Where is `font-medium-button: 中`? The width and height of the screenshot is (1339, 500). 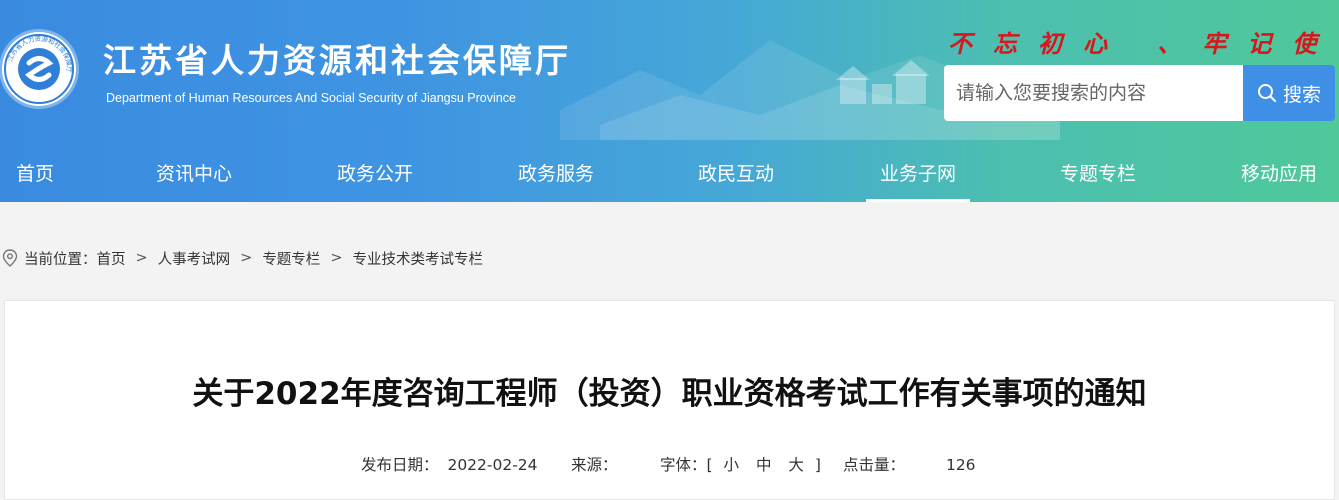
font-medium-button: 中 is located at coordinates (764, 465).